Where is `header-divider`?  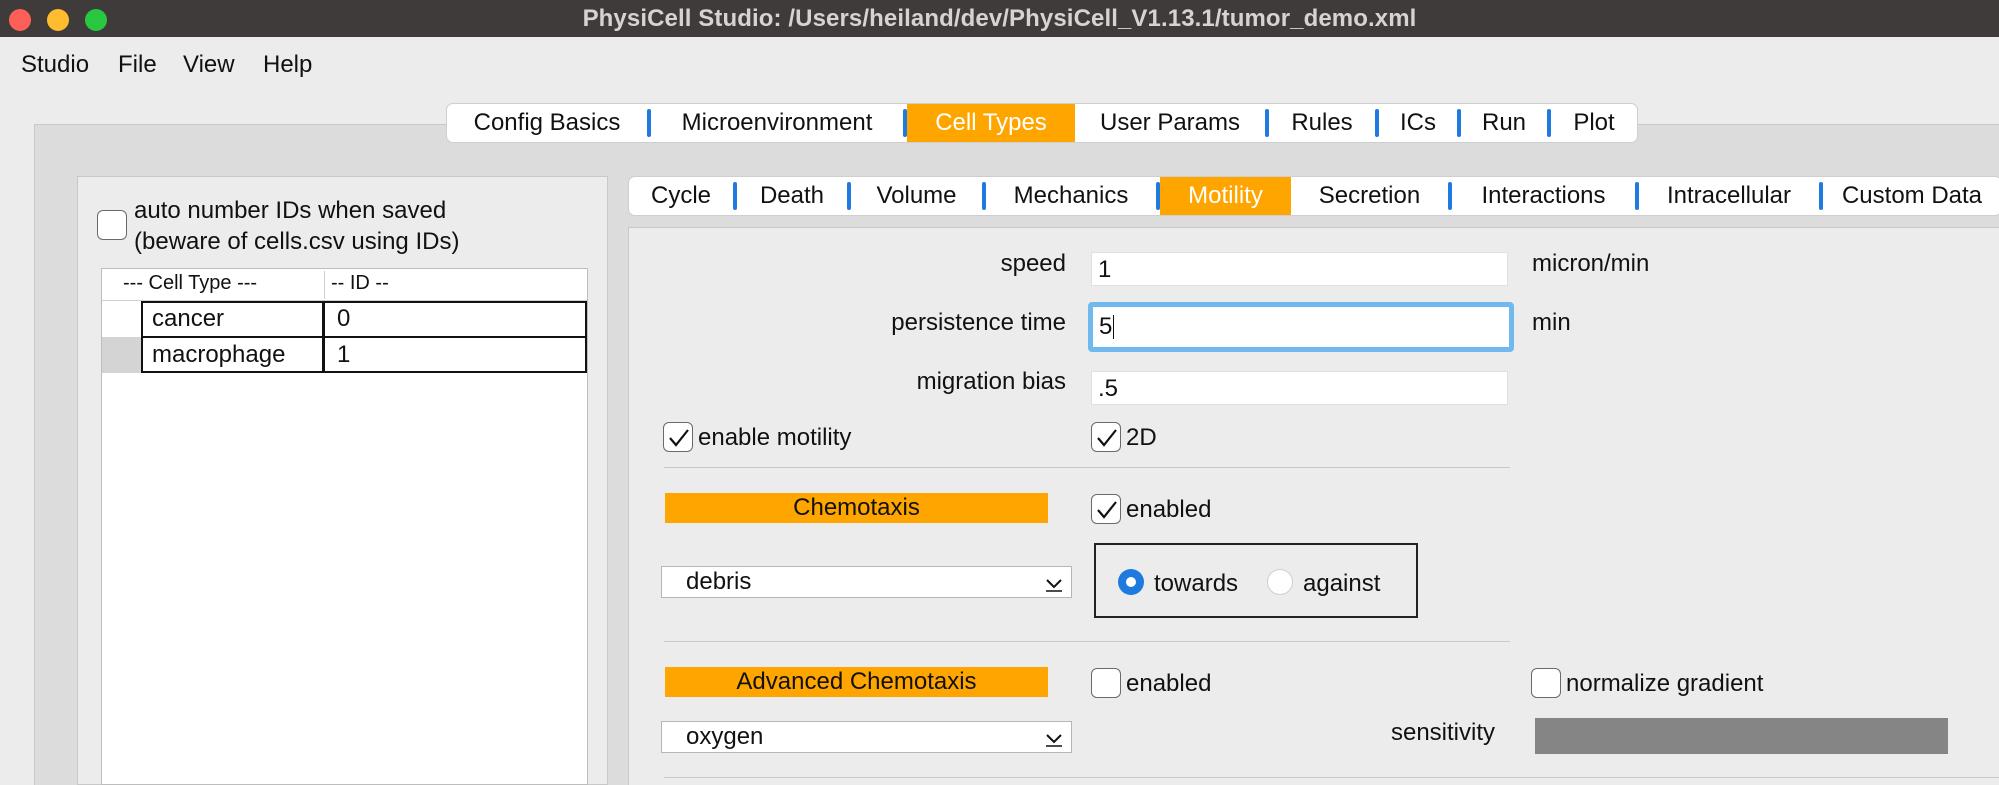
header-divider is located at coordinates (324, 285).